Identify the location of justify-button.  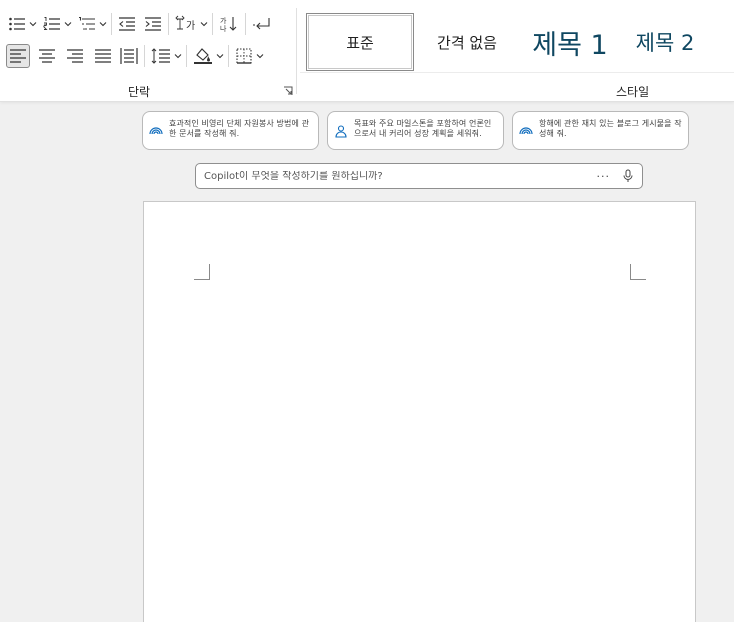
(103, 56).